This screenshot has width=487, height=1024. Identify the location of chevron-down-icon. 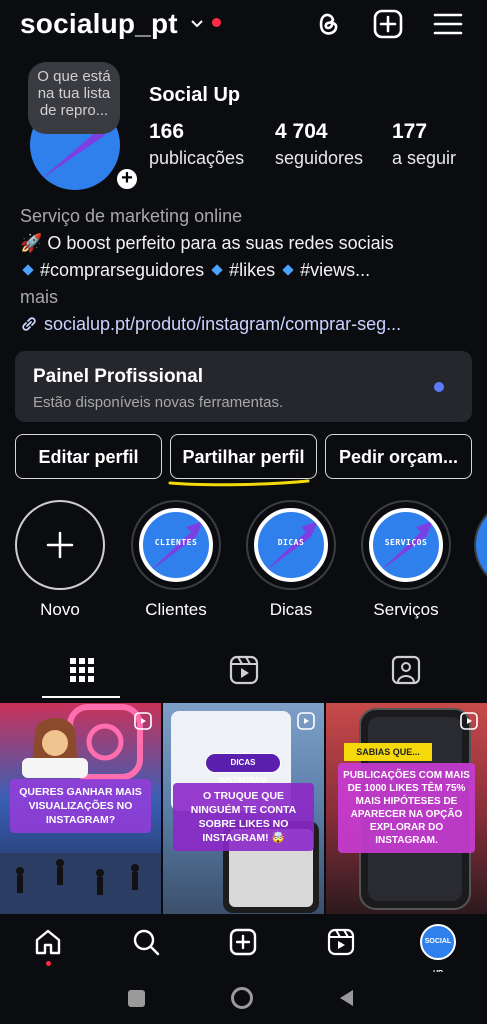
(197, 24).